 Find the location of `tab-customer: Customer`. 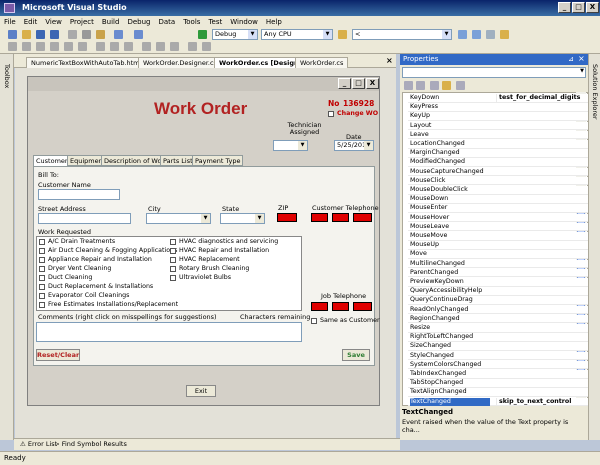

tab-customer: Customer is located at coordinates (52, 160).